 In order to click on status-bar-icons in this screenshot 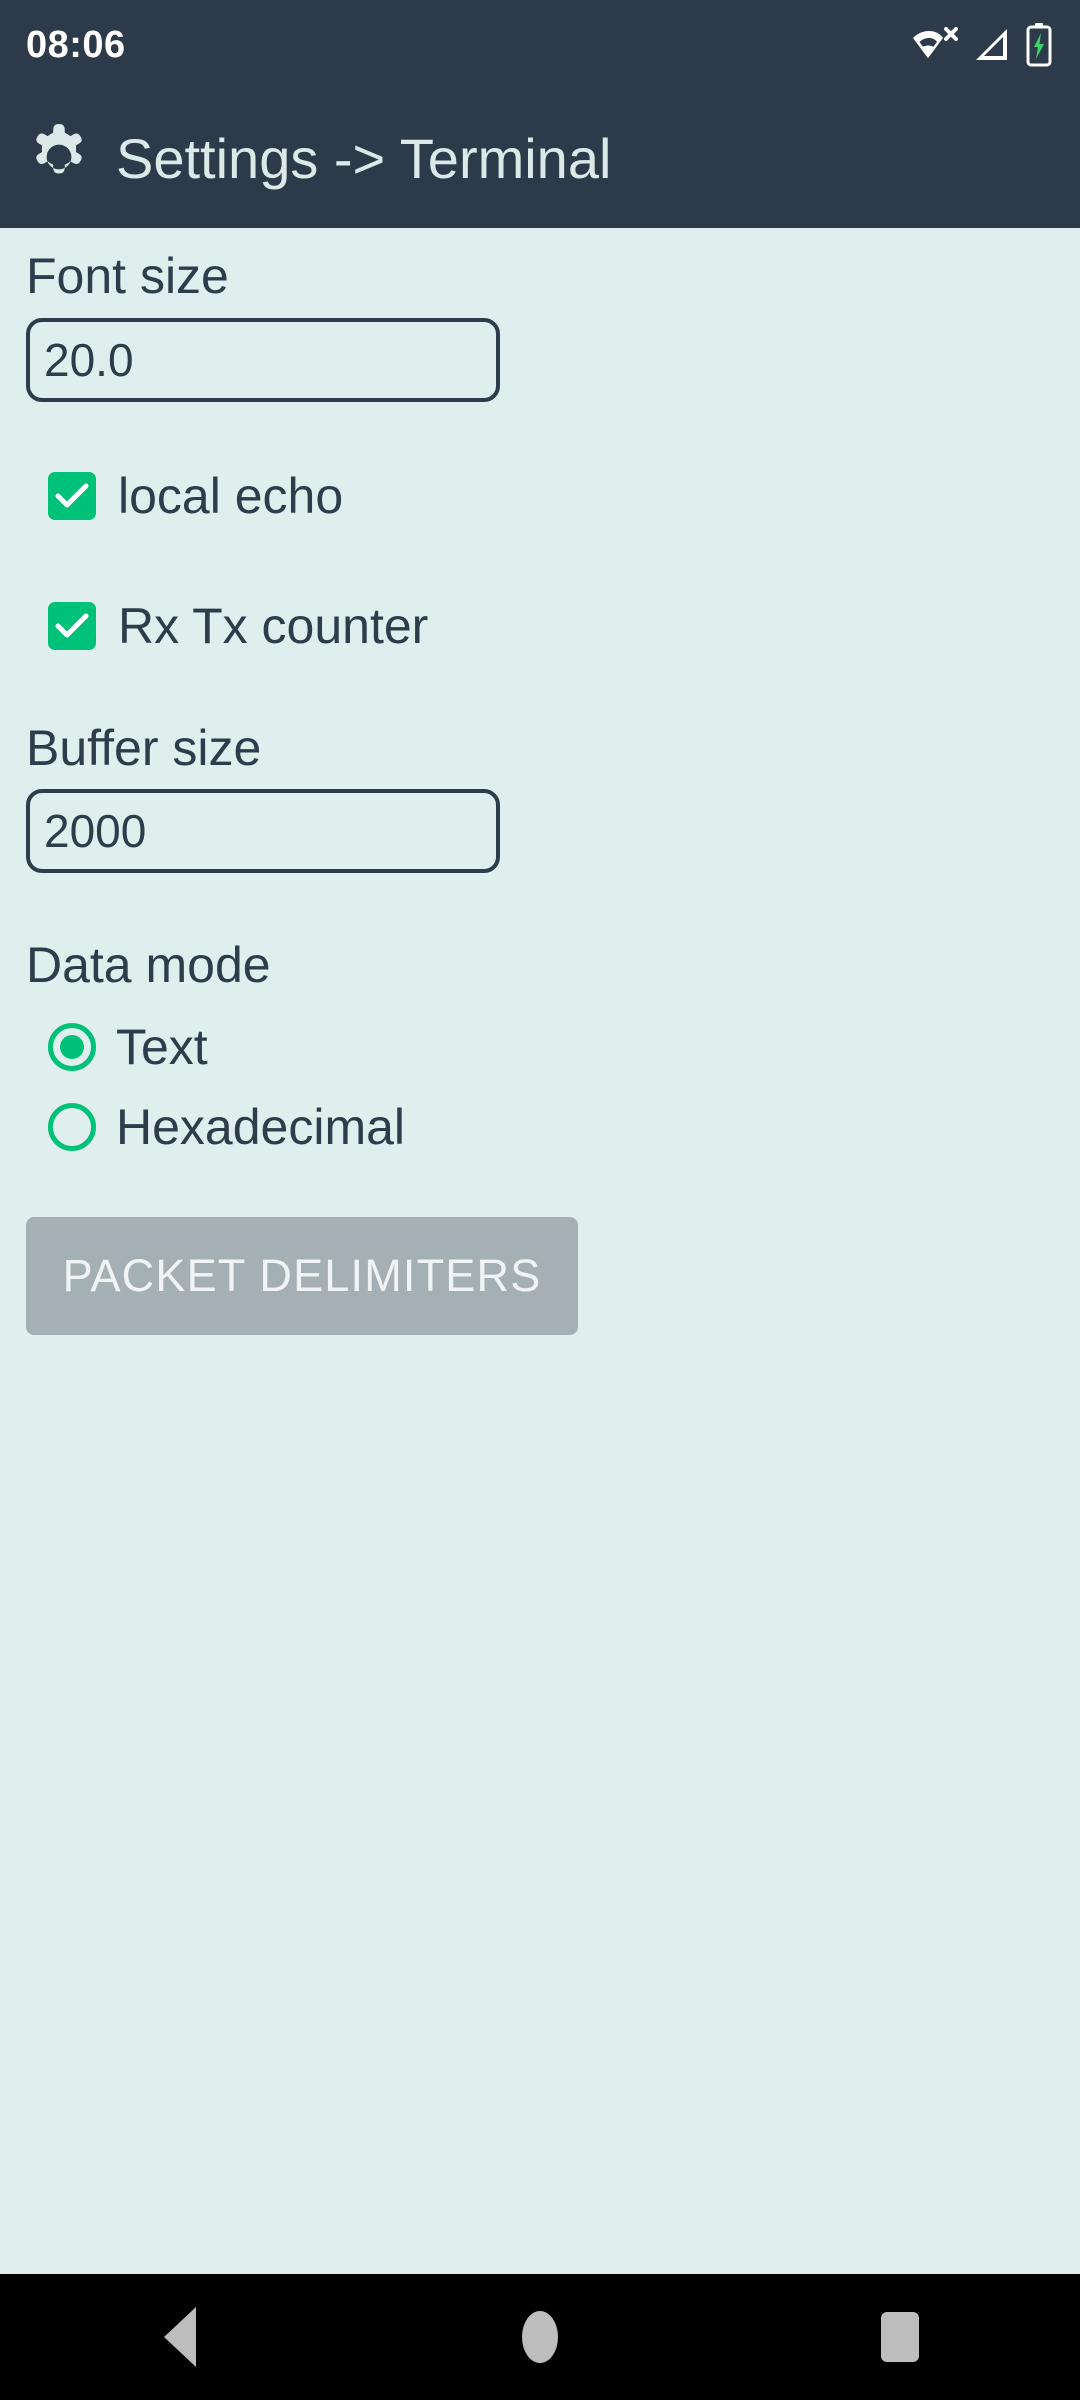, I will do `click(982, 45)`.